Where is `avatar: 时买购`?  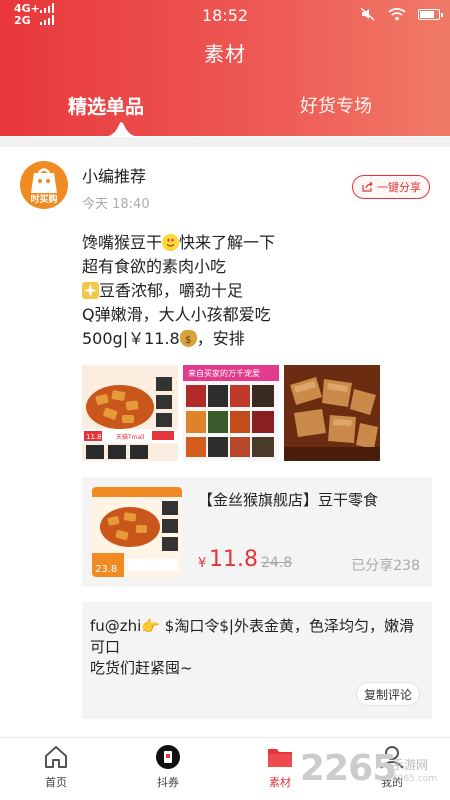
avatar: 时买购 is located at coordinates (44, 185).